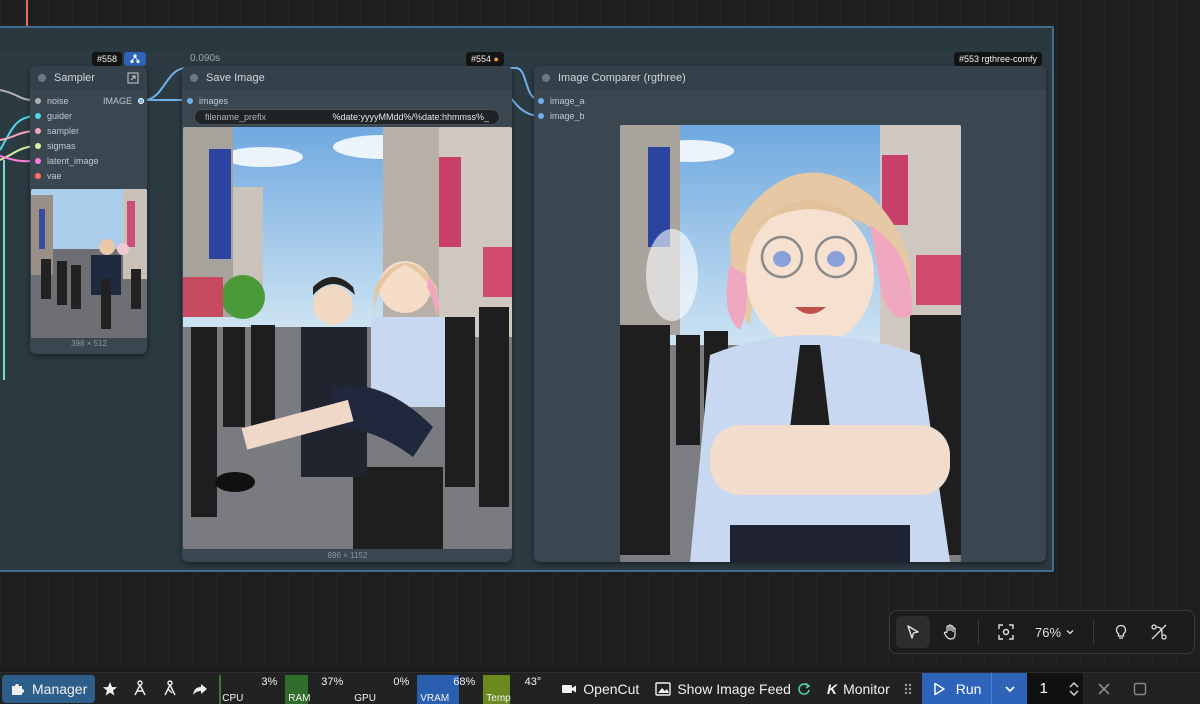 Image resolution: width=1200 pixels, height=704 pixels. I want to click on sampler-input-latent-image: latent_image, so click(67, 161).